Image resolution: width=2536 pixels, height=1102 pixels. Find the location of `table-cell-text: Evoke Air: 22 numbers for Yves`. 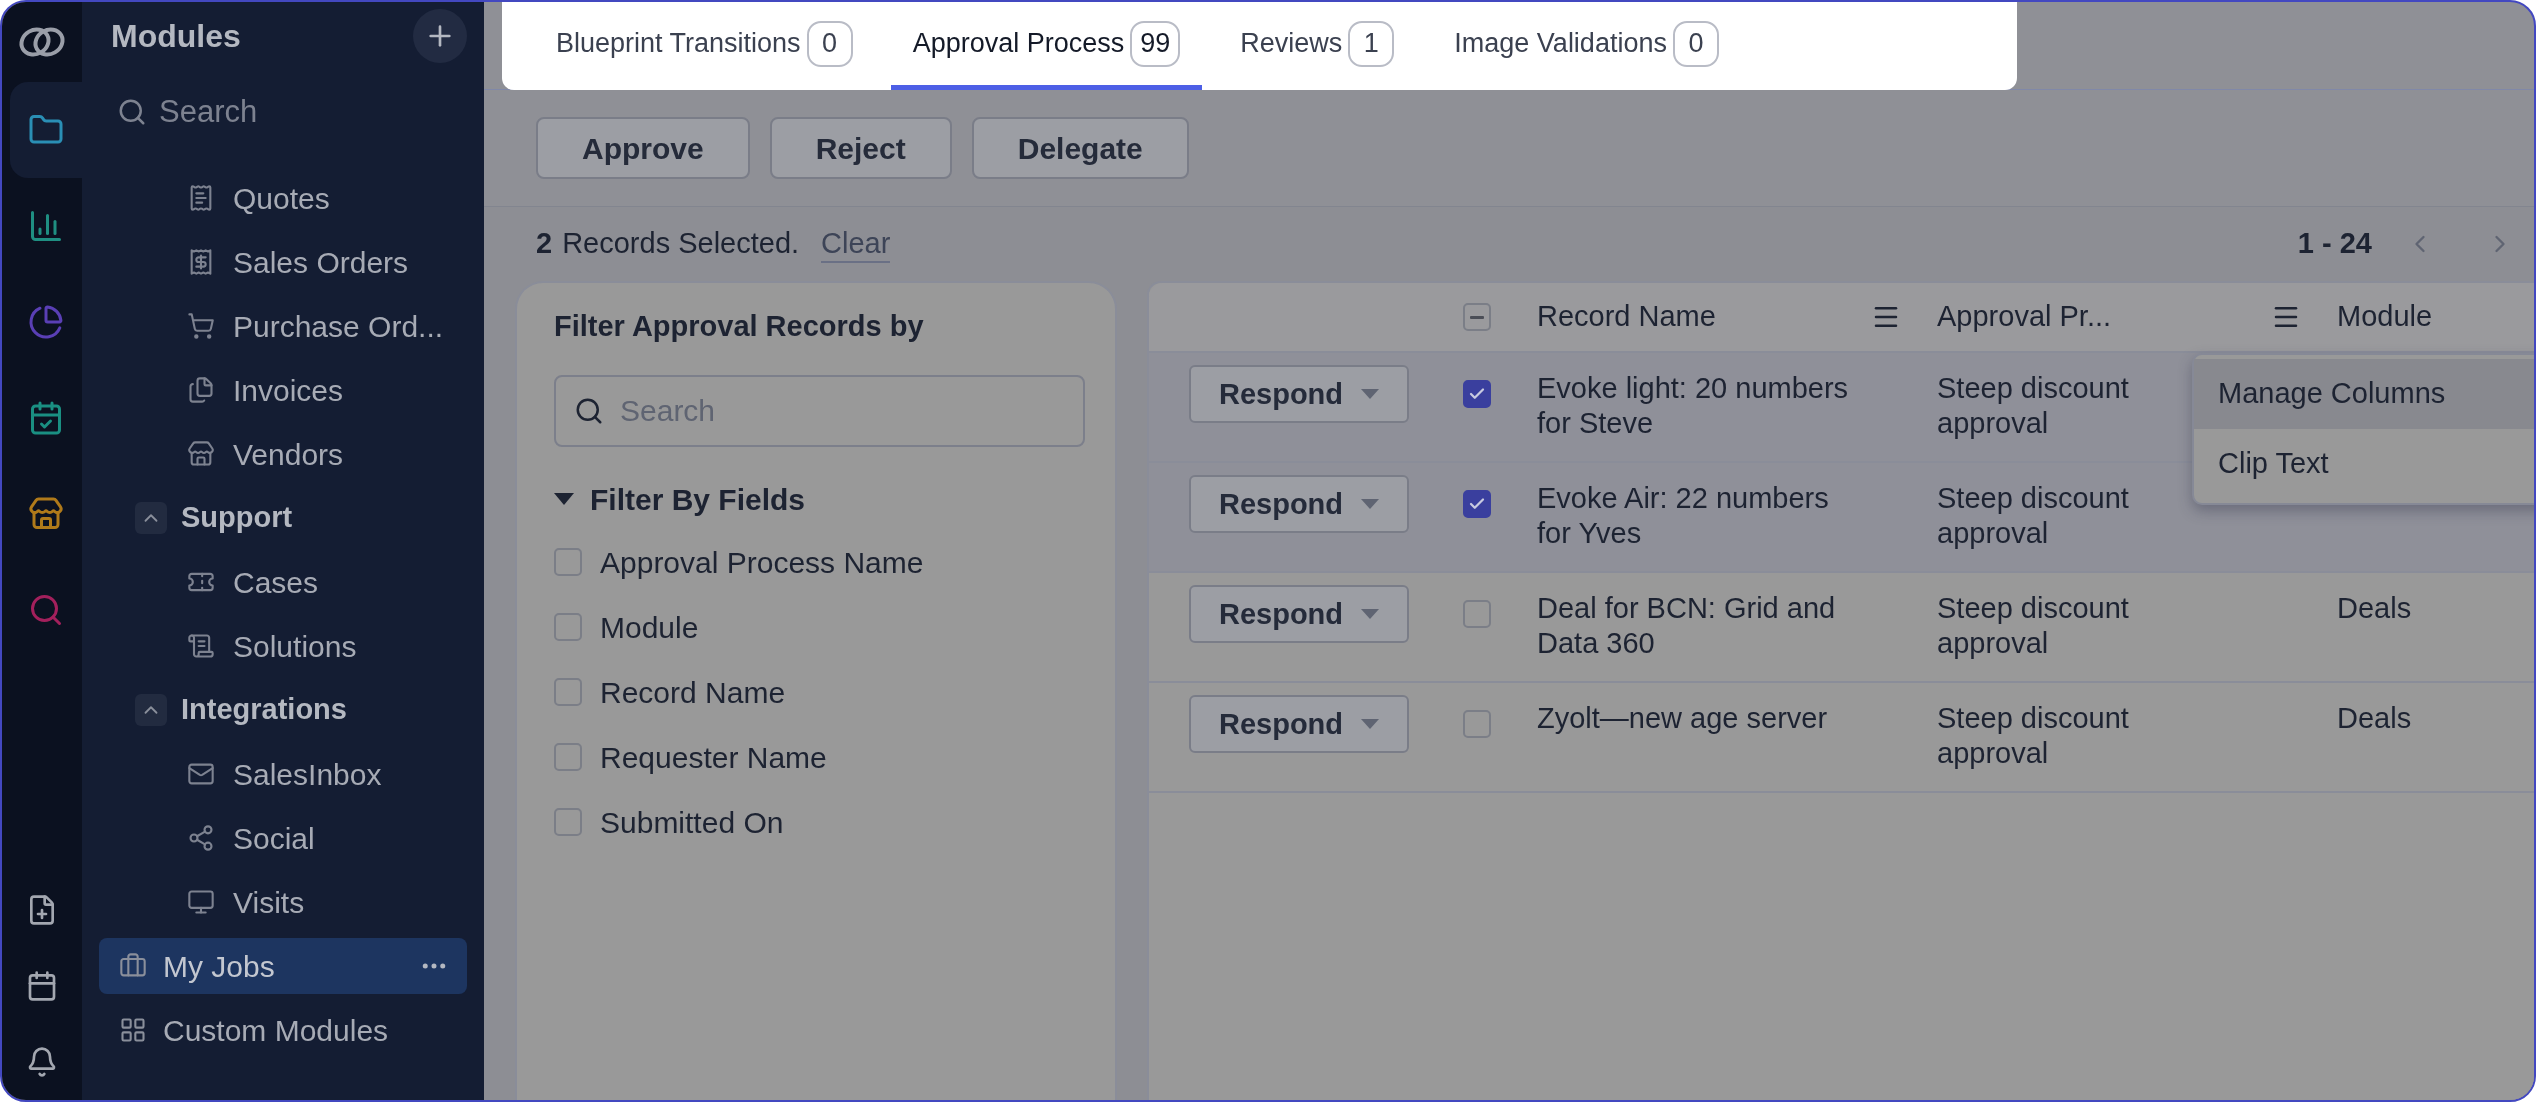

table-cell-text: Evoke Air: 22 numbers for Yves is located at coordinates (1683, 516).